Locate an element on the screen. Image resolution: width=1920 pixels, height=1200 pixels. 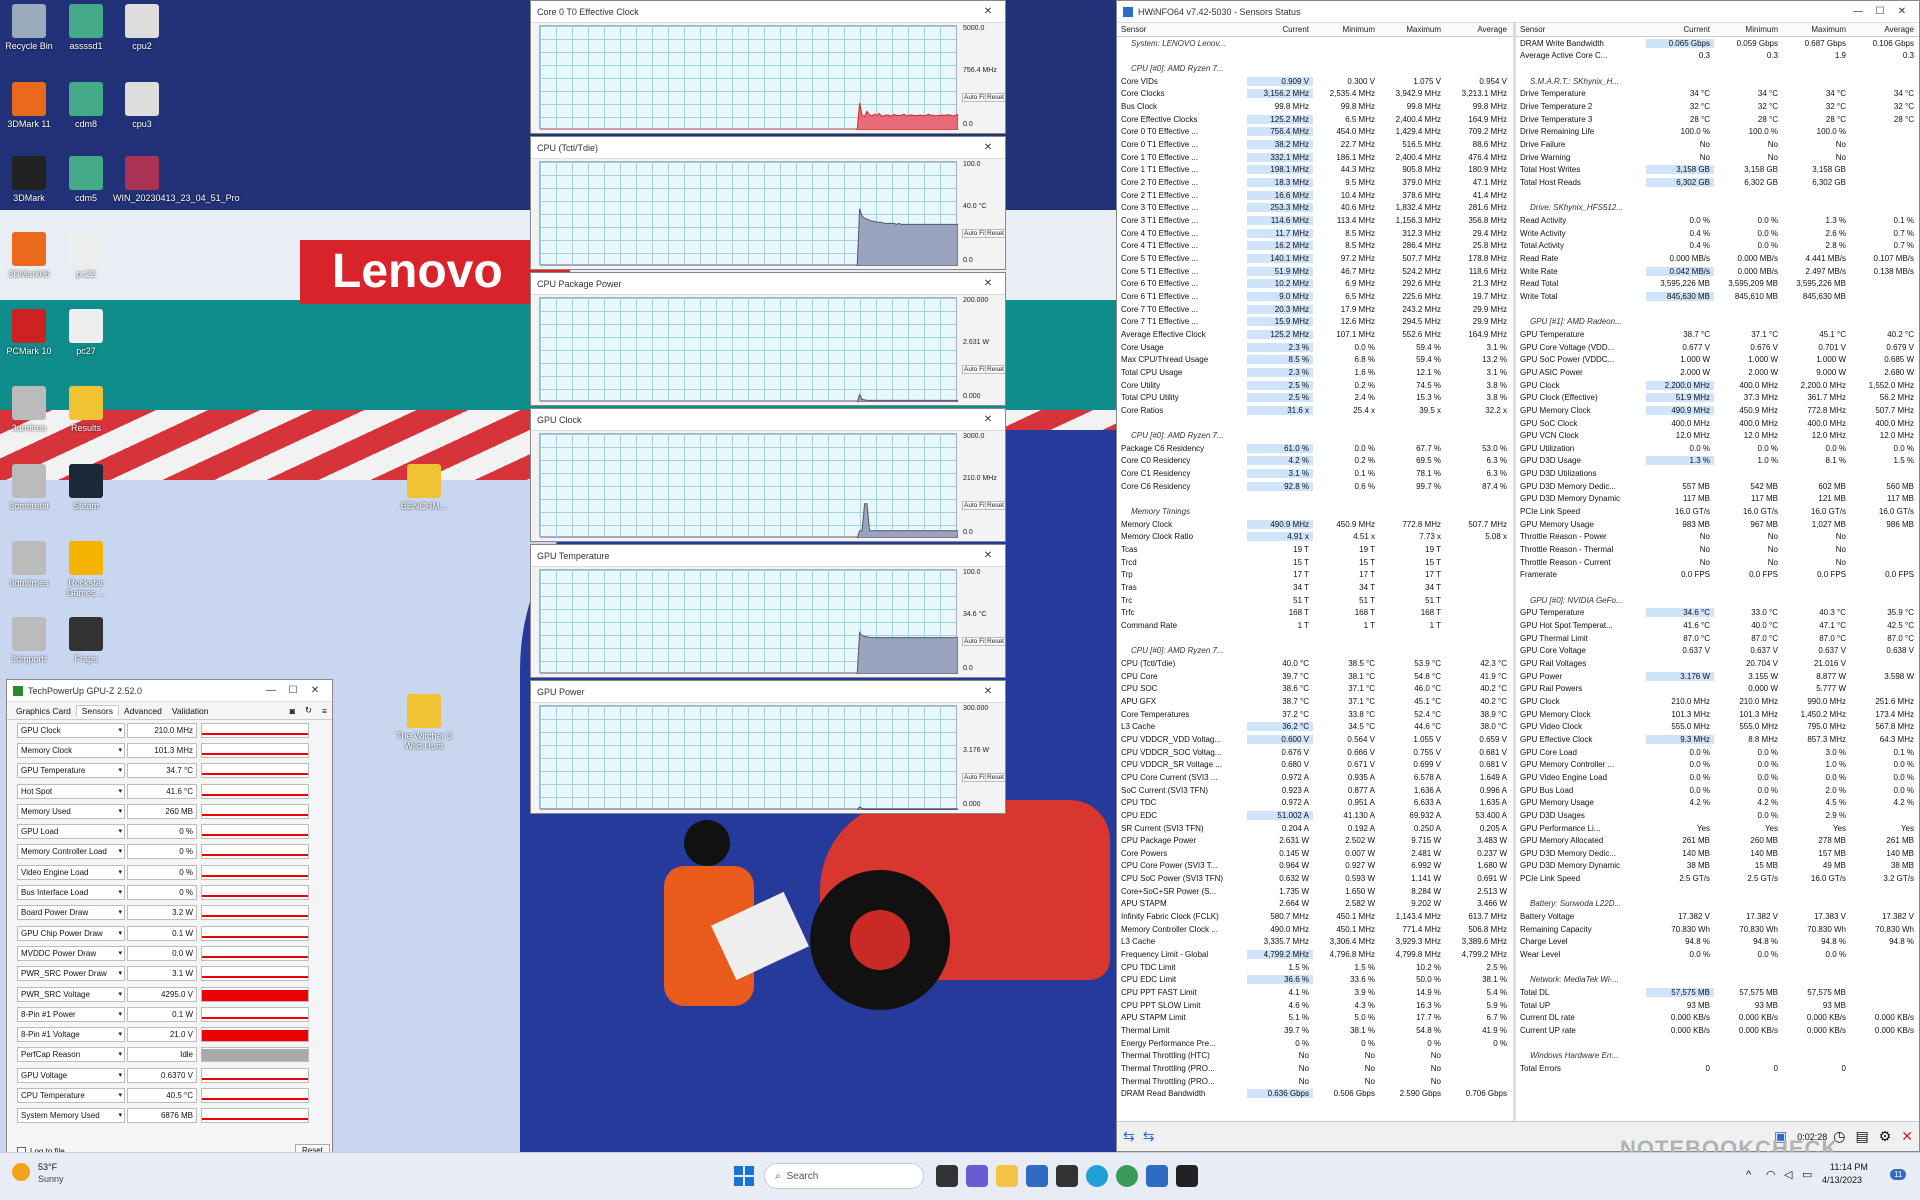
clock-time: 11:14 PM is located at coordinates (1849, 1167).